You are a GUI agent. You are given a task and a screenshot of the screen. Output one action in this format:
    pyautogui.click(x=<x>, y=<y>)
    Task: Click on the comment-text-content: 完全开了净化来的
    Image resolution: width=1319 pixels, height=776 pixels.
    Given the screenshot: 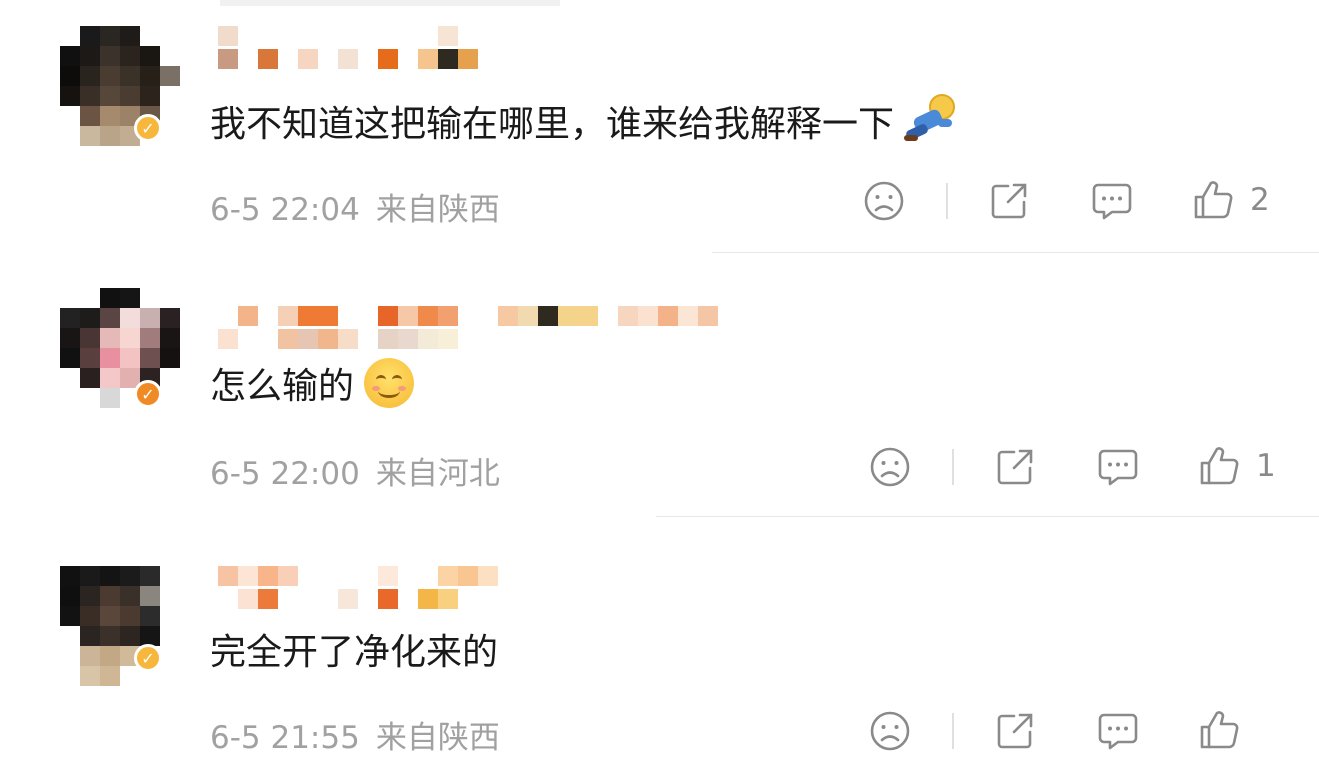 What is the action you would take?
    pyautogui.click(x=354, y=652)
    